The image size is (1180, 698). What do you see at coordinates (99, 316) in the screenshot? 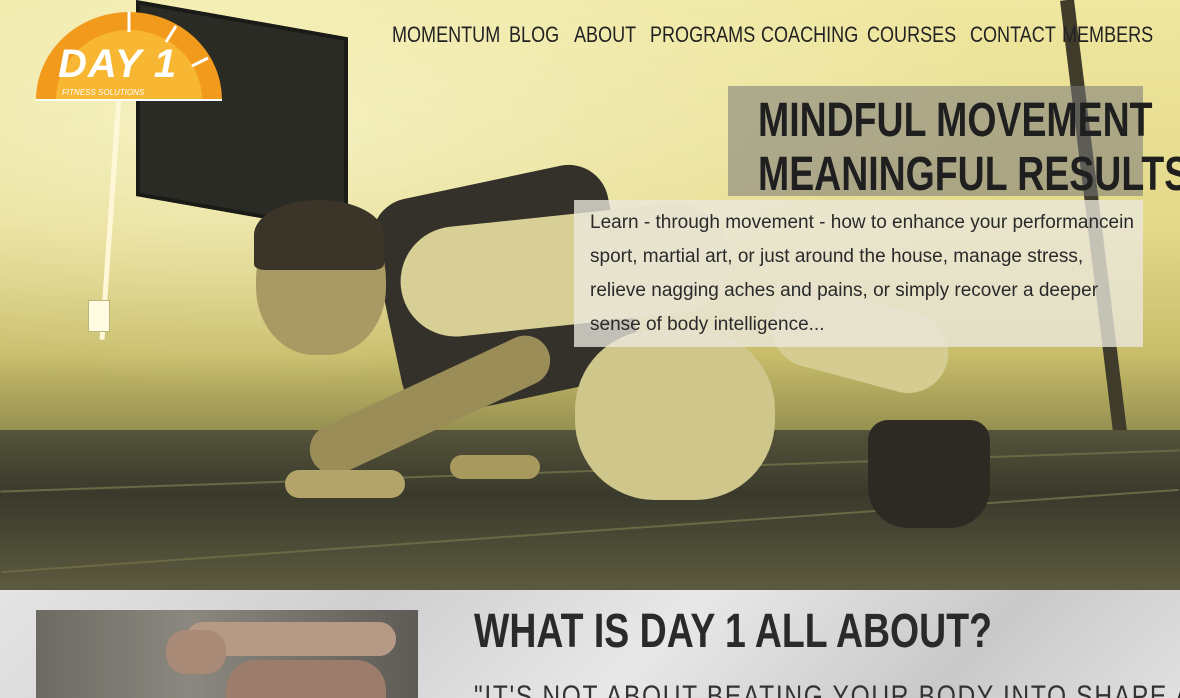
I see `wall-outlet` at bounding box center [99, 316].